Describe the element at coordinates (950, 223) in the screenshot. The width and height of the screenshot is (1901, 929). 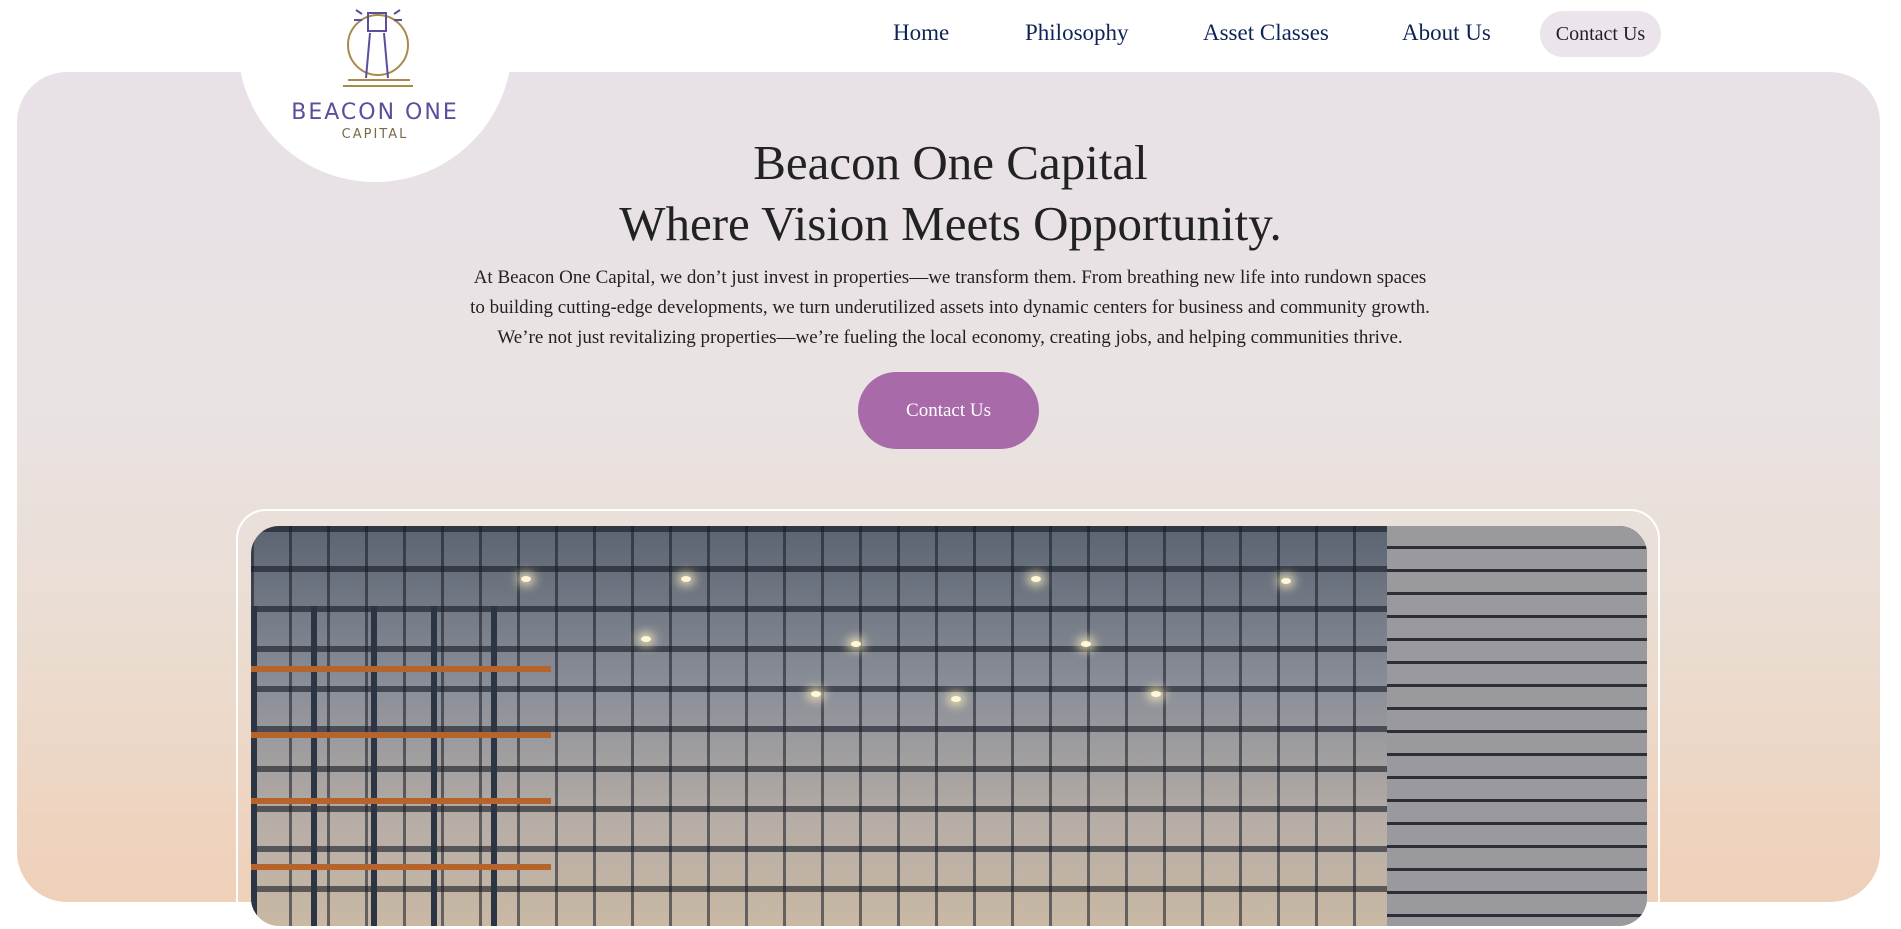
I see `title-line-2: Where Vision Meets Opportunity.` at that location.